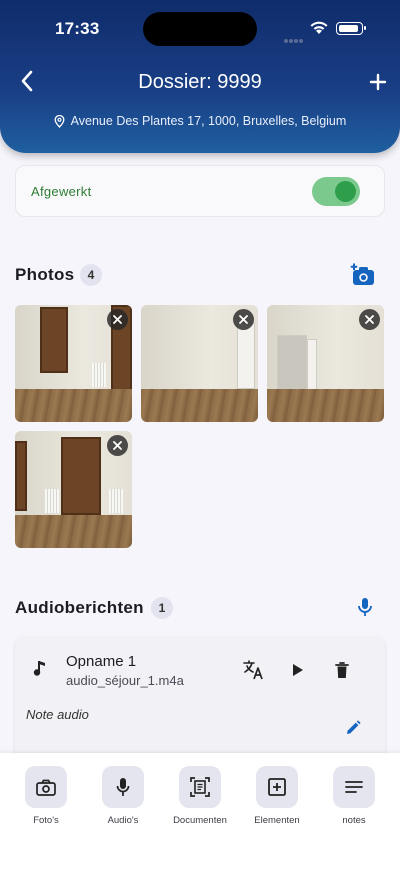 The height and width of the screenshot is (869, 400). Describe the element at coordinates (365, 607) in the screenshot. I see `record-audio-icon` at that location.